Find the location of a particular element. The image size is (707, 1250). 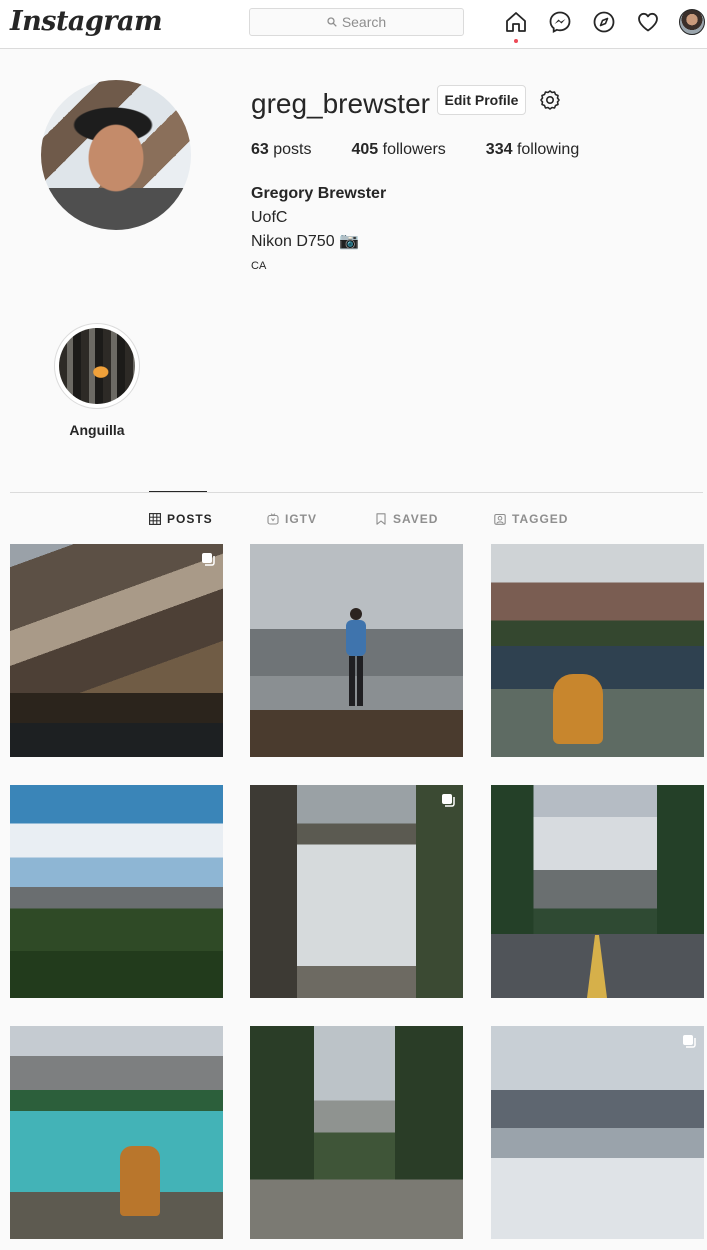

posts-count: 63 is located at coordinates (260, 149).